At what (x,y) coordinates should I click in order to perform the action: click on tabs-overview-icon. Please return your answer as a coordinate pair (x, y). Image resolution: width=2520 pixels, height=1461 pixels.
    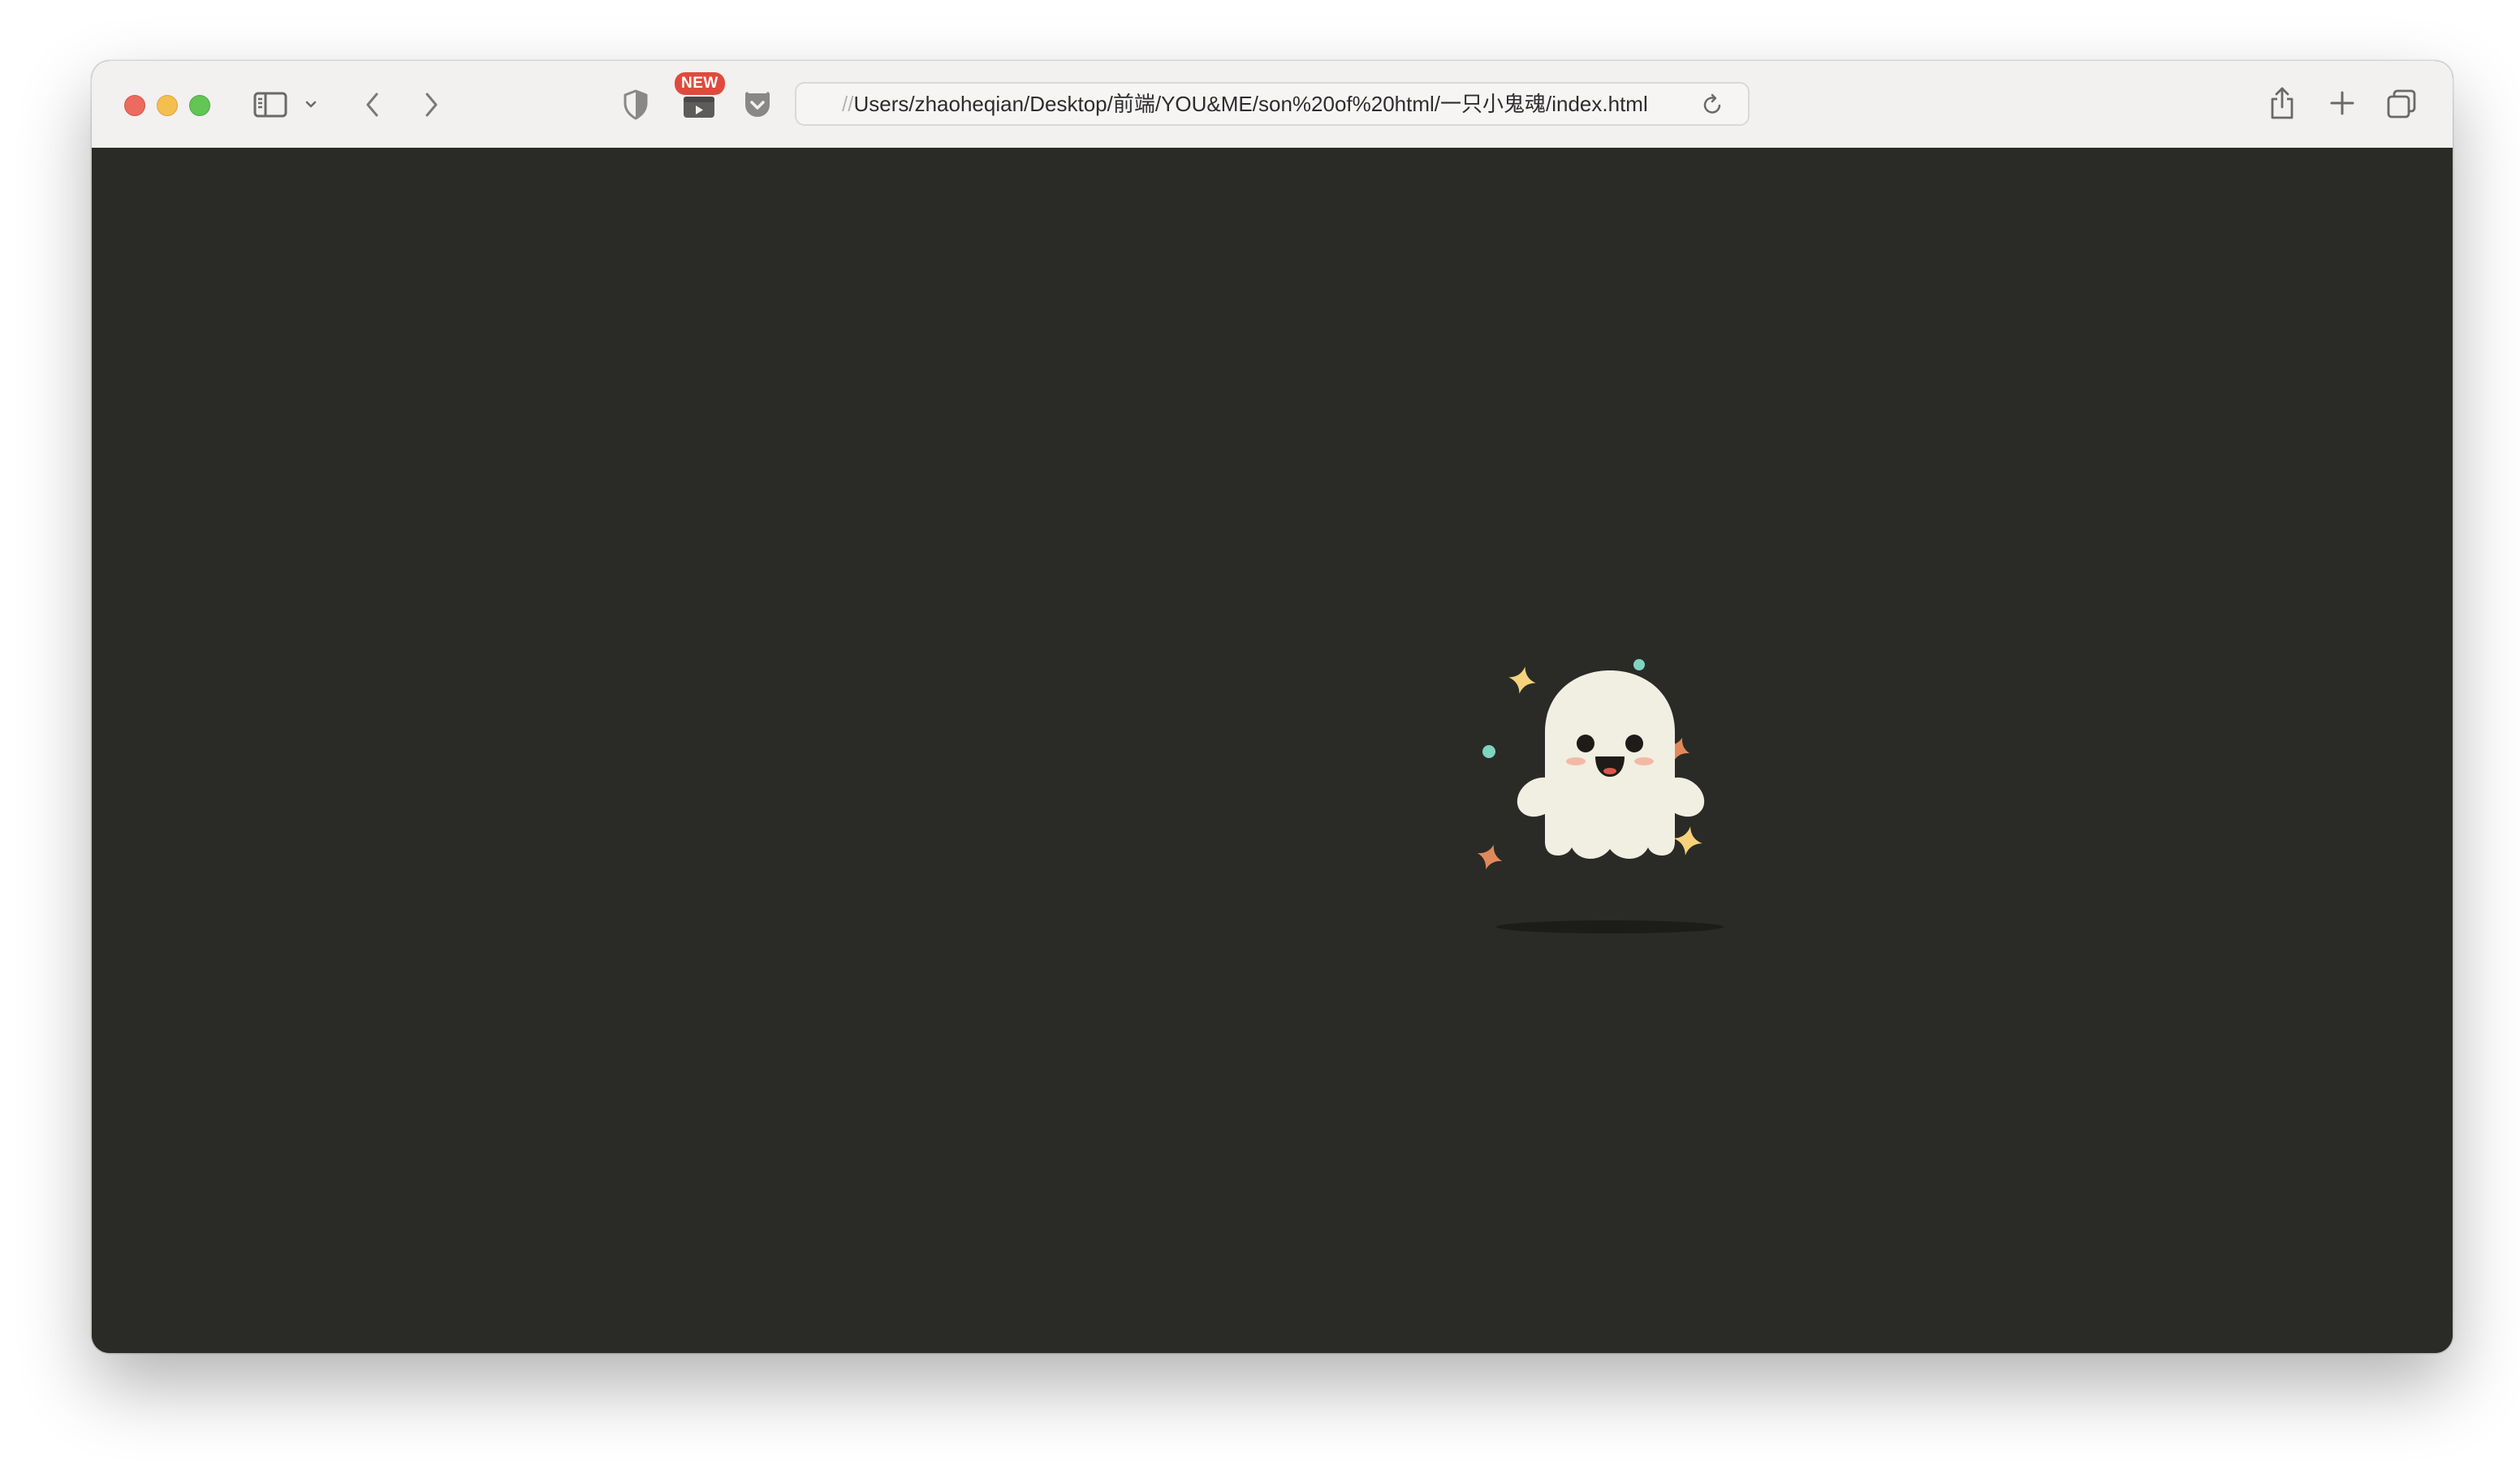
    Looking at the image, I should click on (2402, 104).